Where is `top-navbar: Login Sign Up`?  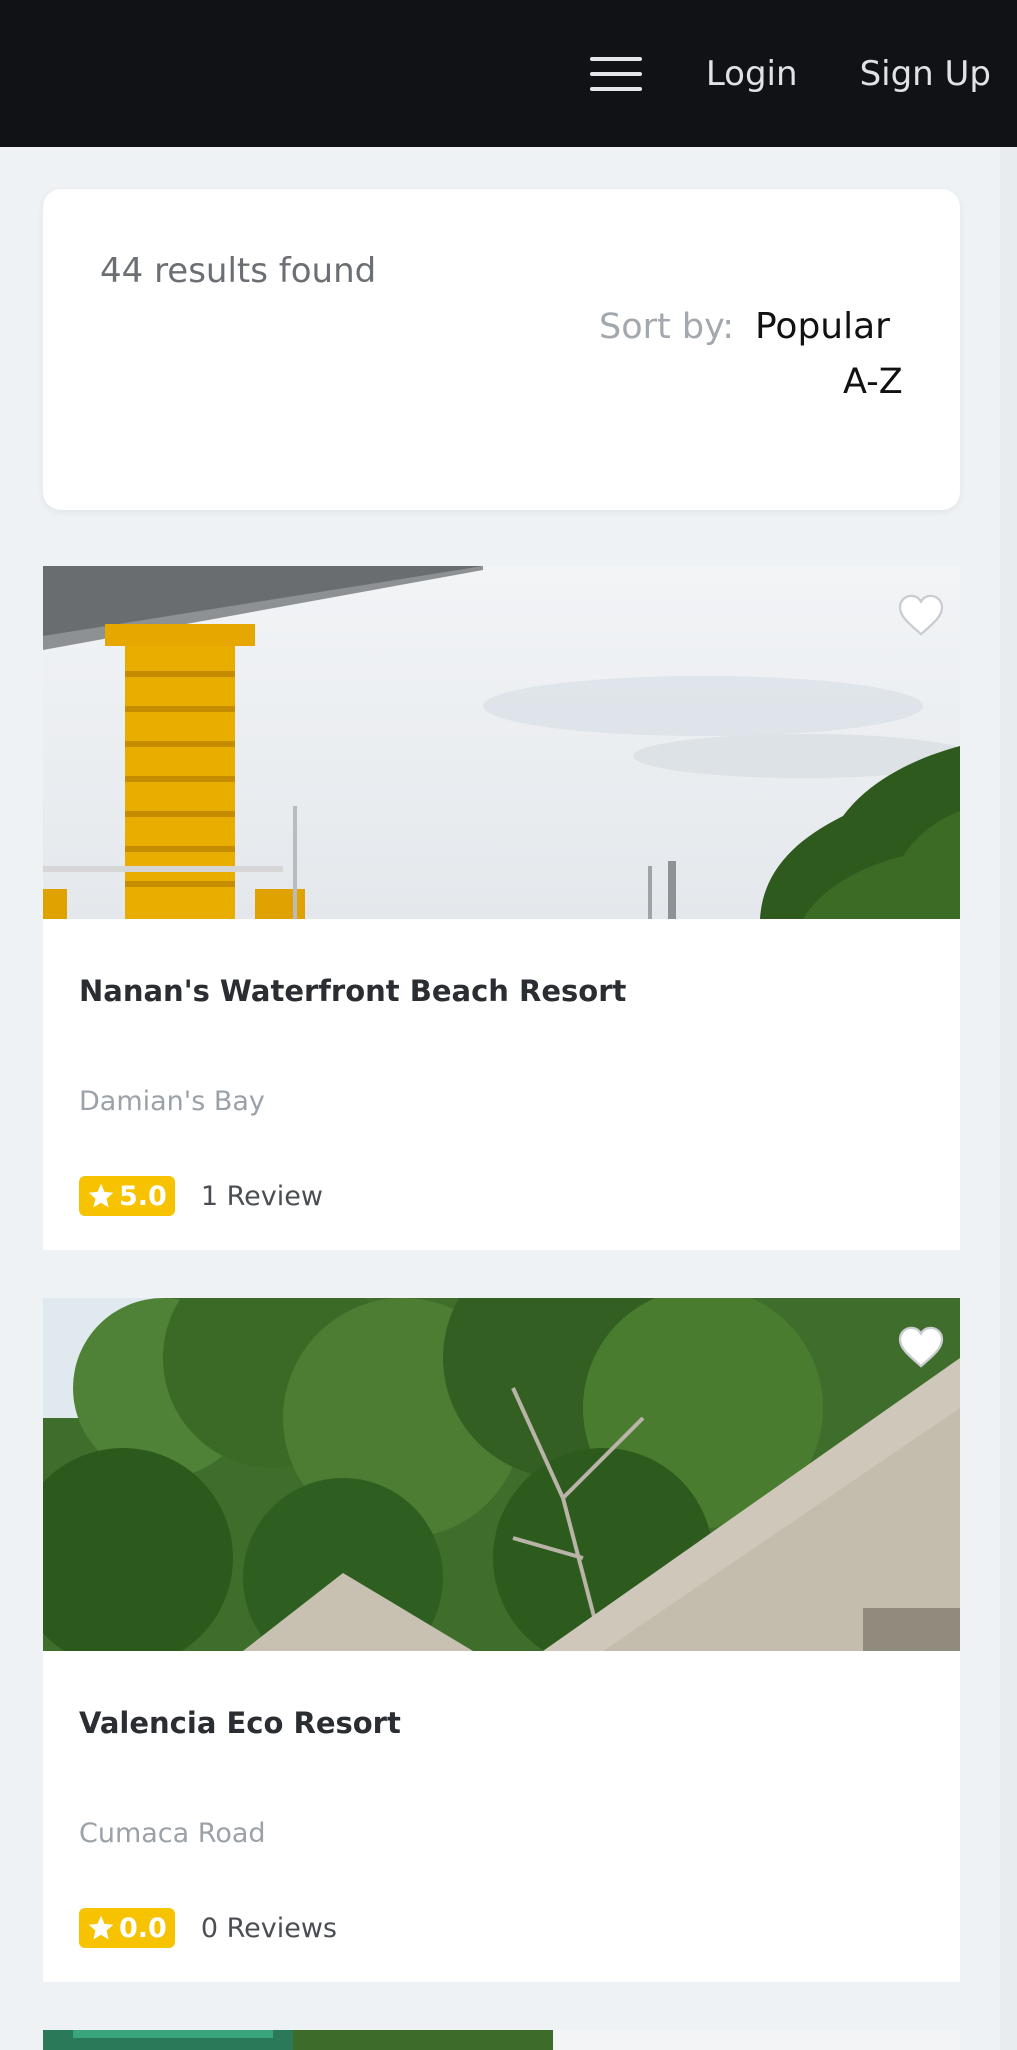 top-navbar: Login Sign Up is located at coordinates (508, 73).